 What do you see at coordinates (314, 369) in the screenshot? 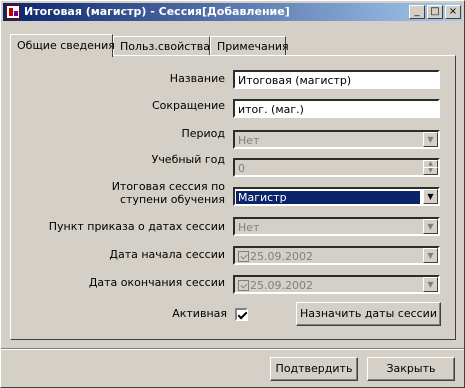
I see `confirm-button: Подтвердить` at bounding box center [314, 369].